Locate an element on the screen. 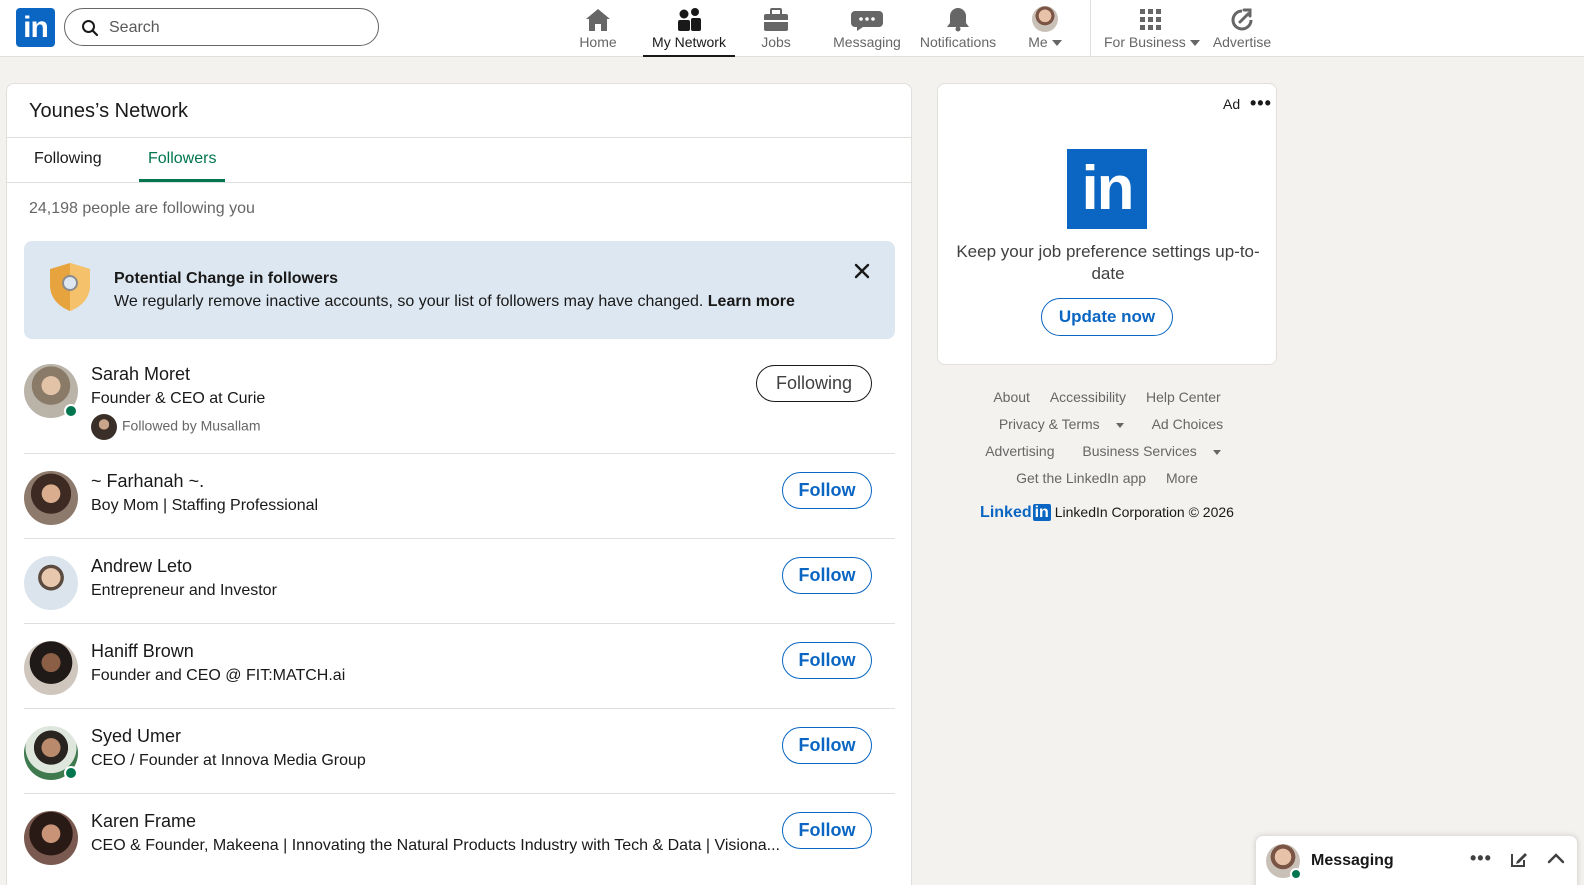 This screenshot has width=1584, height=885. following-button: Following is located at coordinates (814, 383).